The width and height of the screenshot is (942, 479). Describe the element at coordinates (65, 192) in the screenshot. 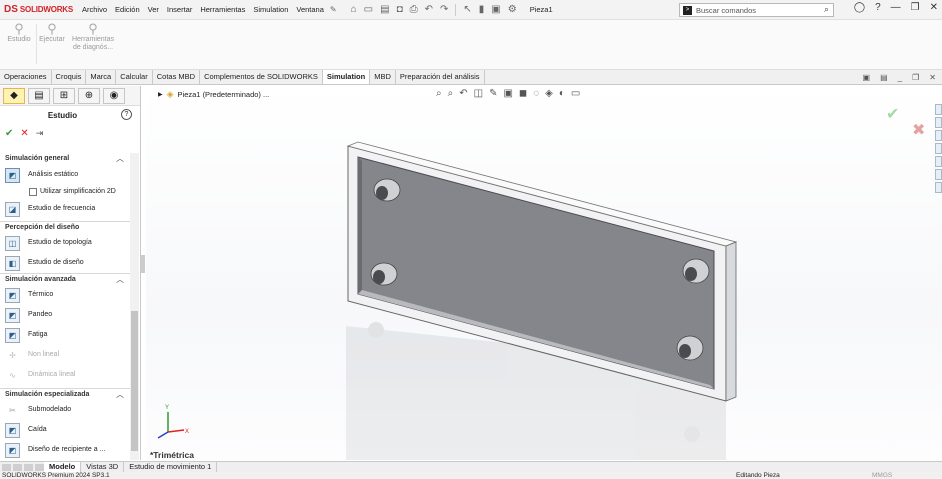

I see `checkbox-simplificacion-2d: Utilizar simplificación 2D` at that location.